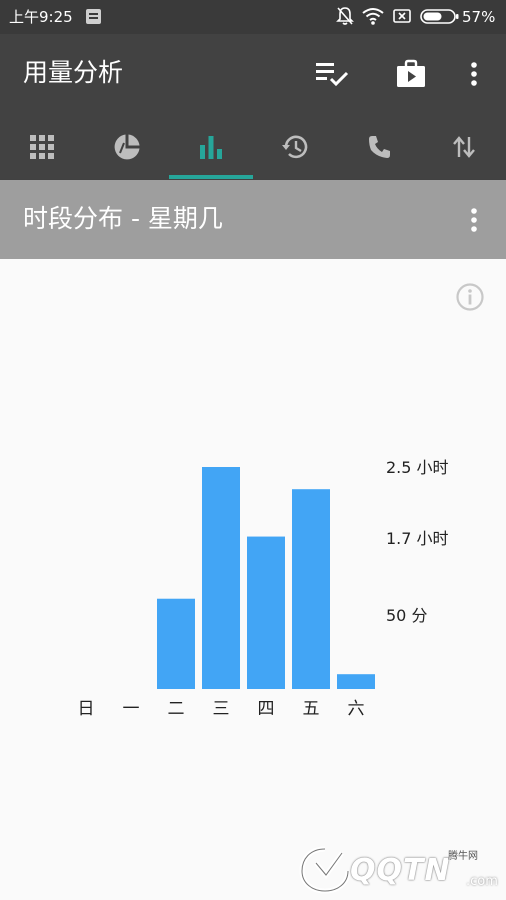 The image size is (506, 900). I want to click on watermark-domain: .com, so click(482, 881).